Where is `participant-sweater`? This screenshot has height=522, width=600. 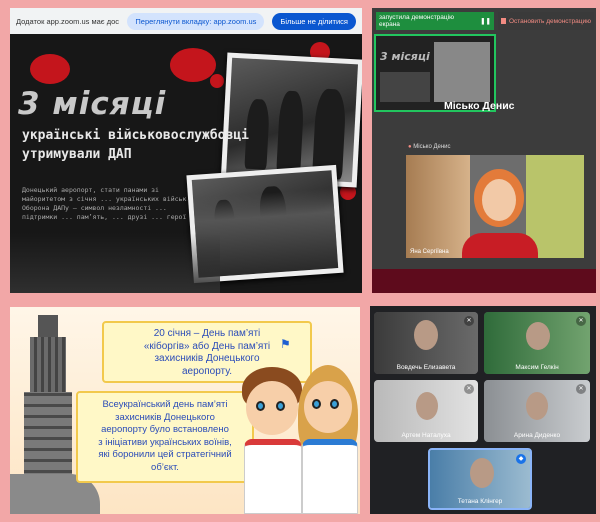 participant-sweater is located at coordinates (500, 245).